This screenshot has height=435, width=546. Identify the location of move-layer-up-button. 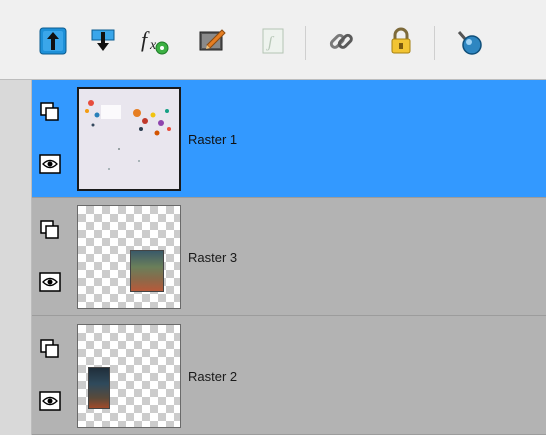
(53, 43).